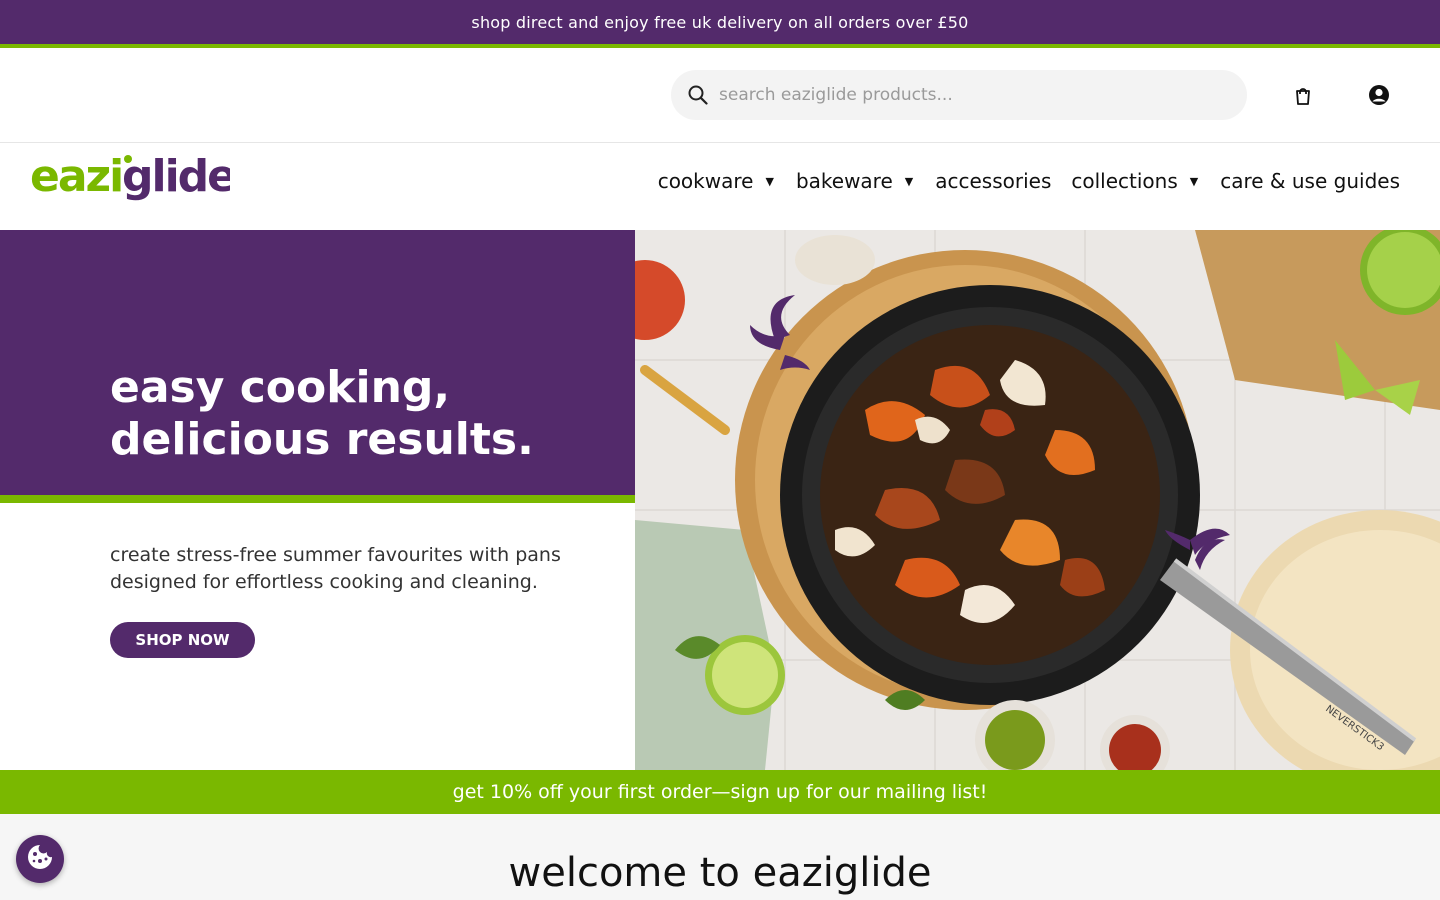 The image size is (1440, 900). What do you see at coordinates (182, 640) in the screenshot?
I see `shop-now-button: SHOP NOW` at bounding box center [182, 640].